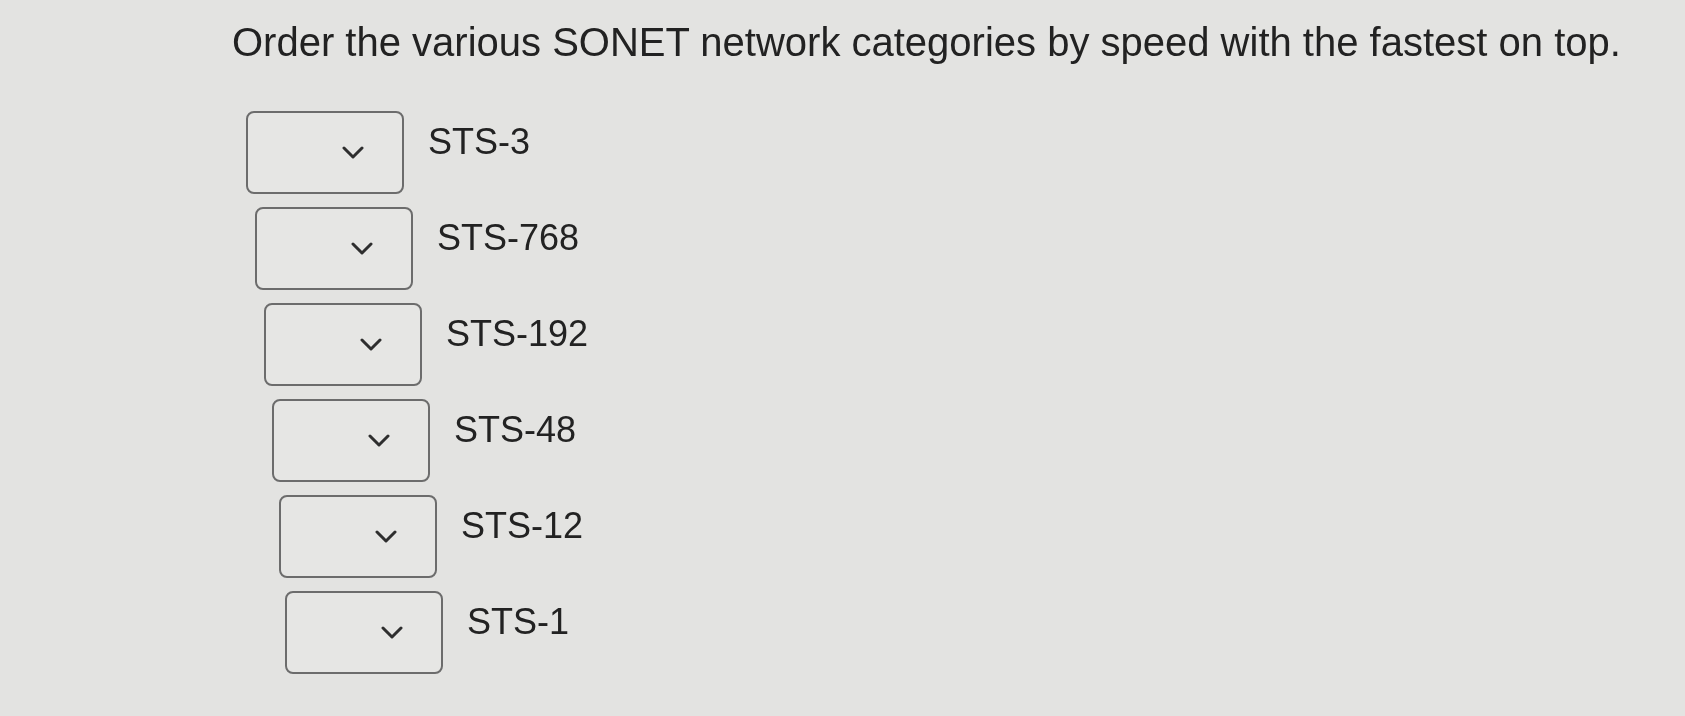 The image size is (1685, 716). What do you see at coordinates (515, 430) in the screenshot?
I see `option-label: STS-48` at bounding box center [515, 430].